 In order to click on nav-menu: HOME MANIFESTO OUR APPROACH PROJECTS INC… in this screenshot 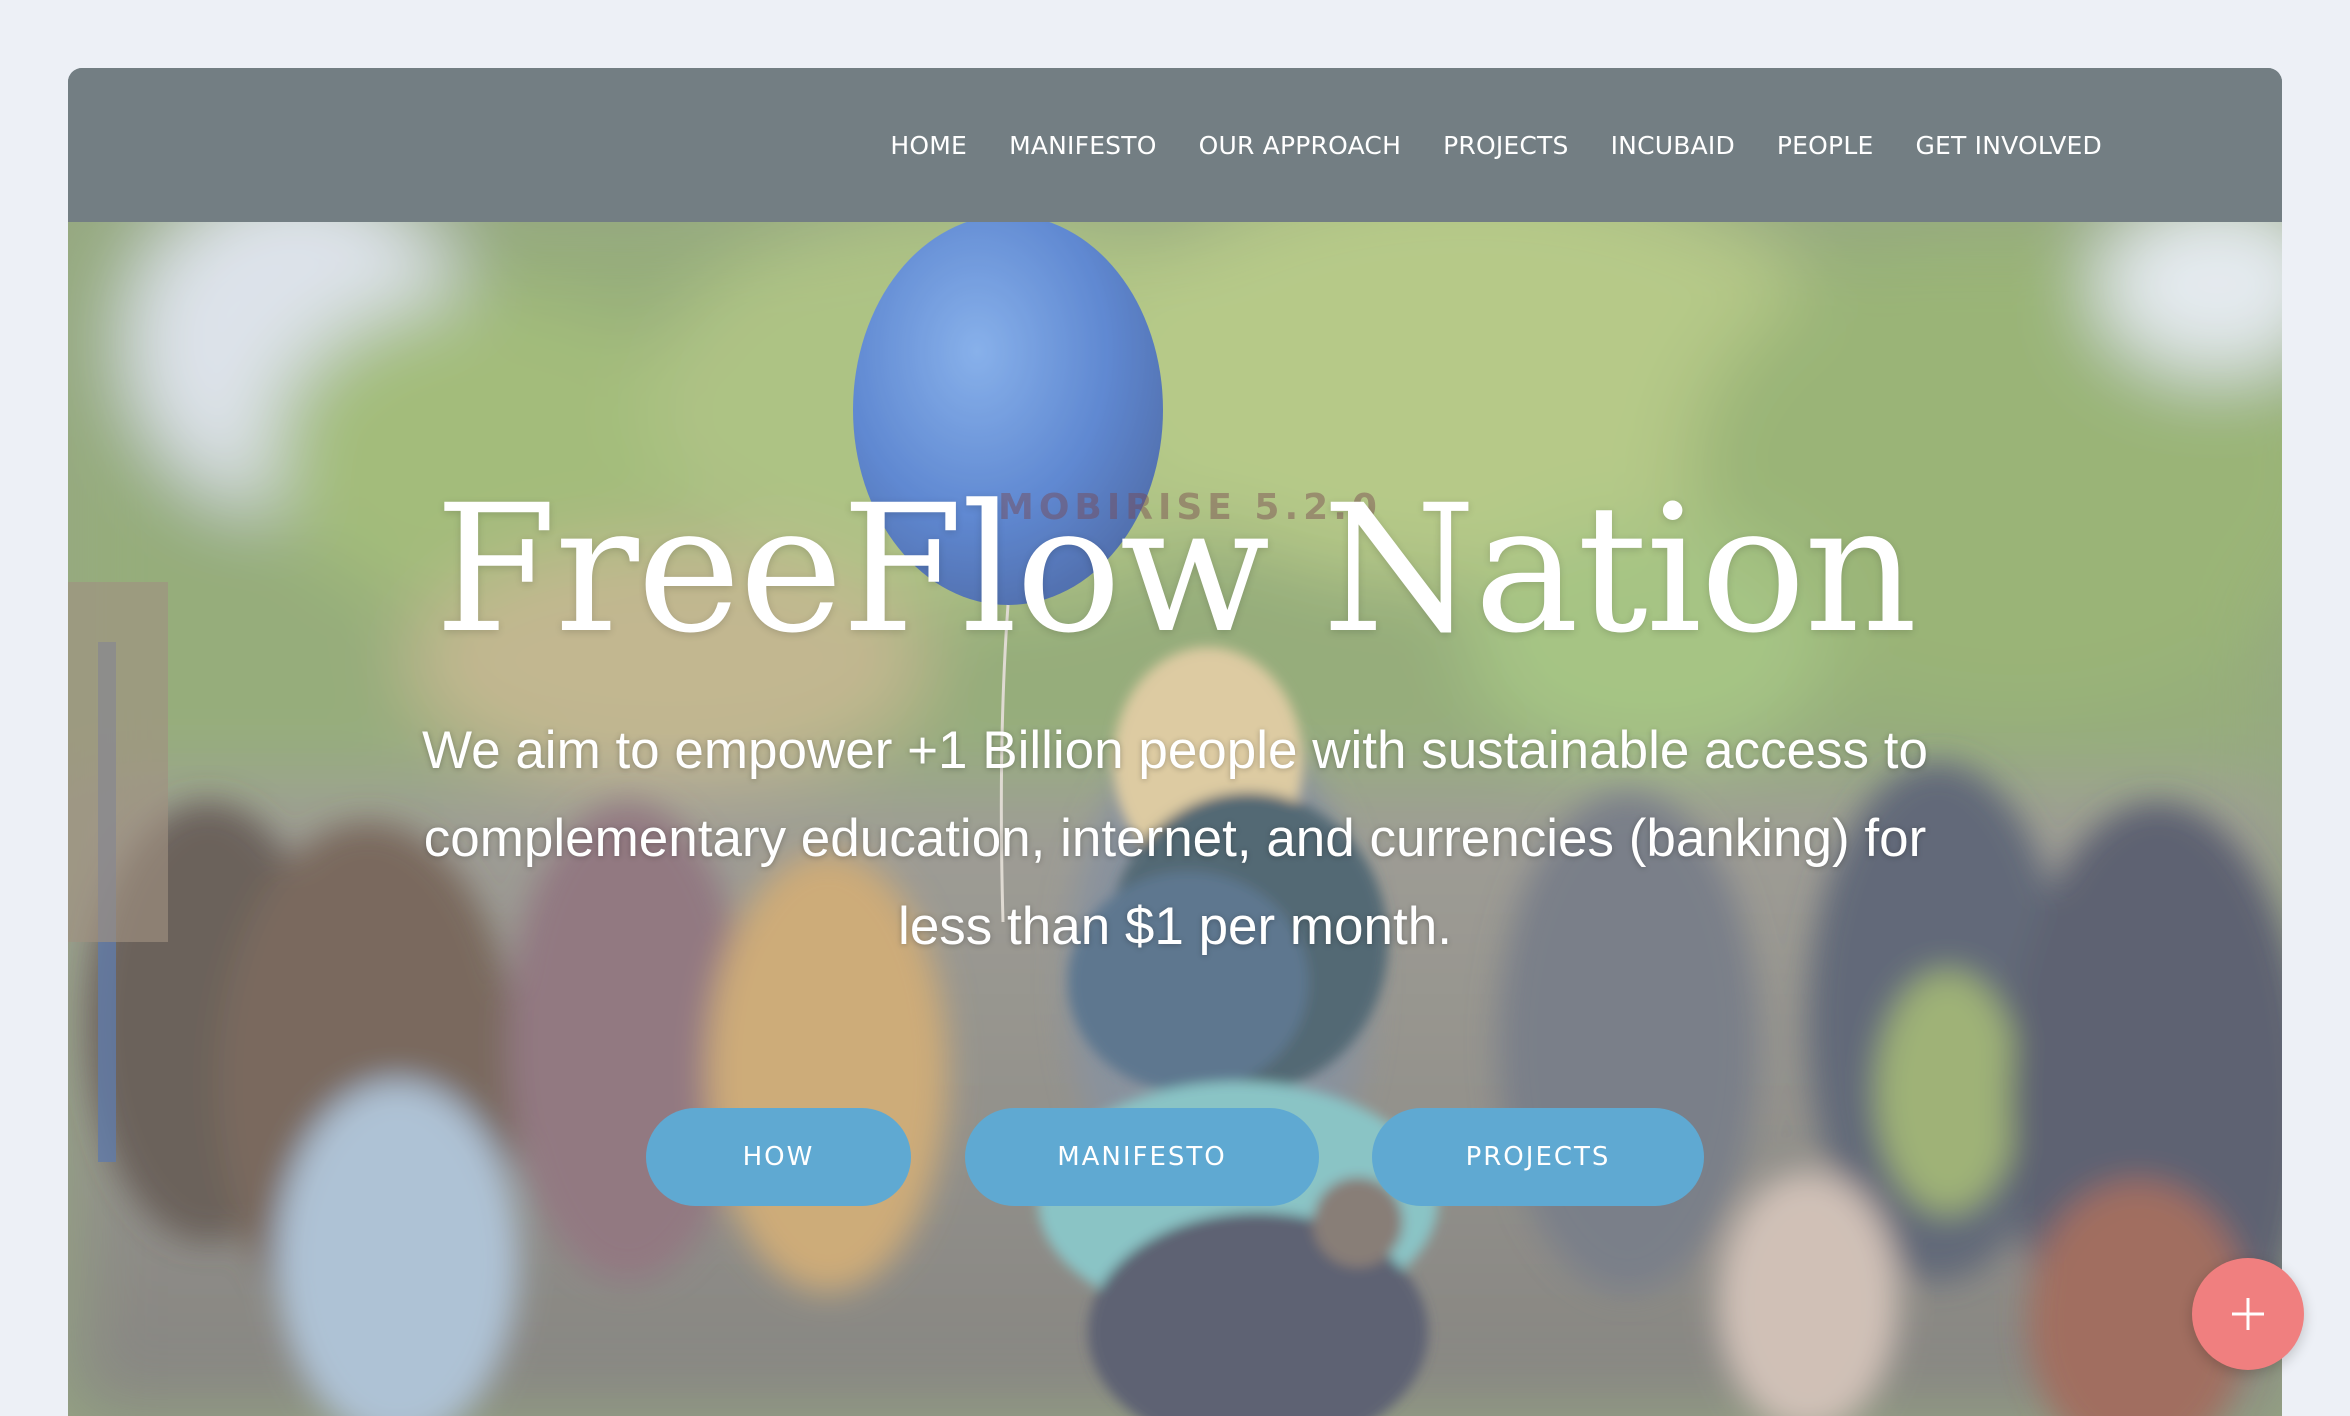, I will do `click(1496, 145)`.